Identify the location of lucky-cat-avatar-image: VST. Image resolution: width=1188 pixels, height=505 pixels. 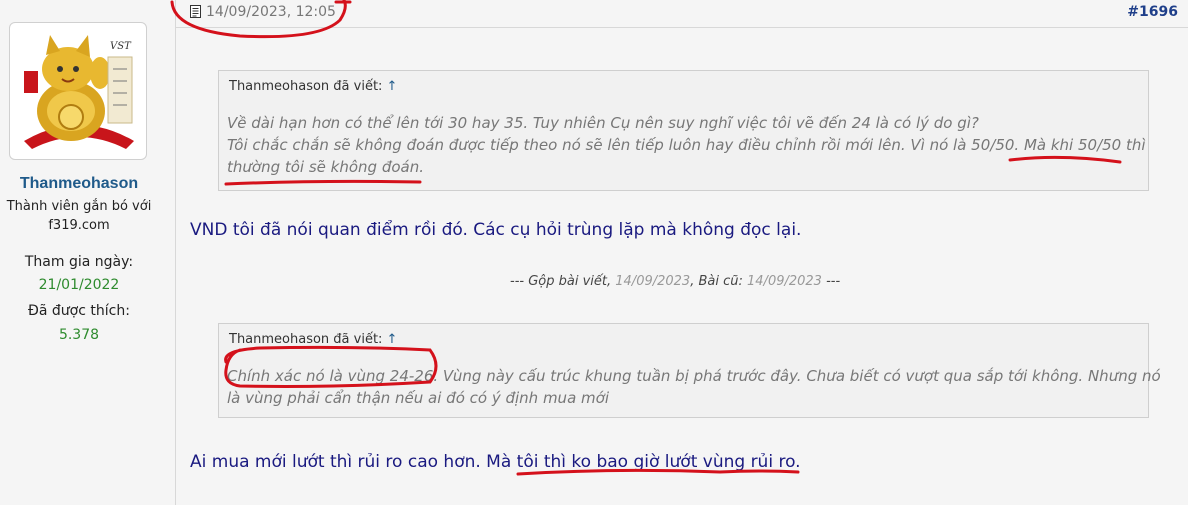
(79, 92).